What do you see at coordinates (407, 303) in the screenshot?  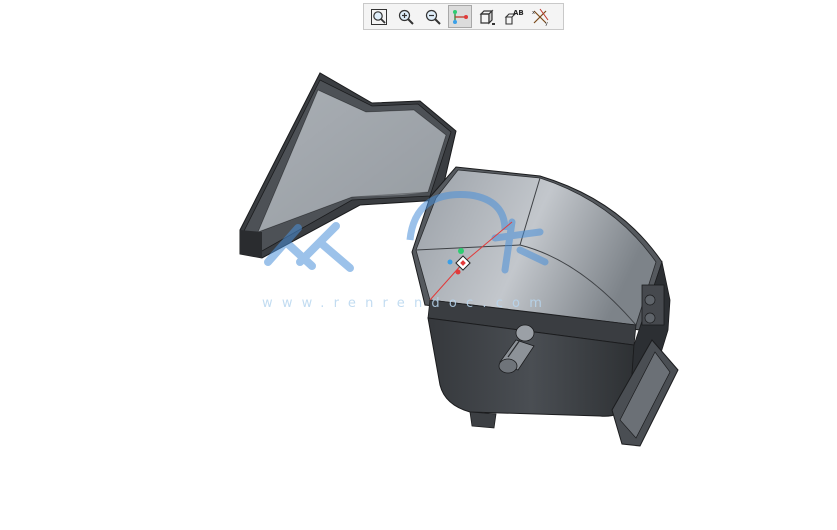 I see `watermark-url: www.renrendoc.com` at bounding box center [407, 303].